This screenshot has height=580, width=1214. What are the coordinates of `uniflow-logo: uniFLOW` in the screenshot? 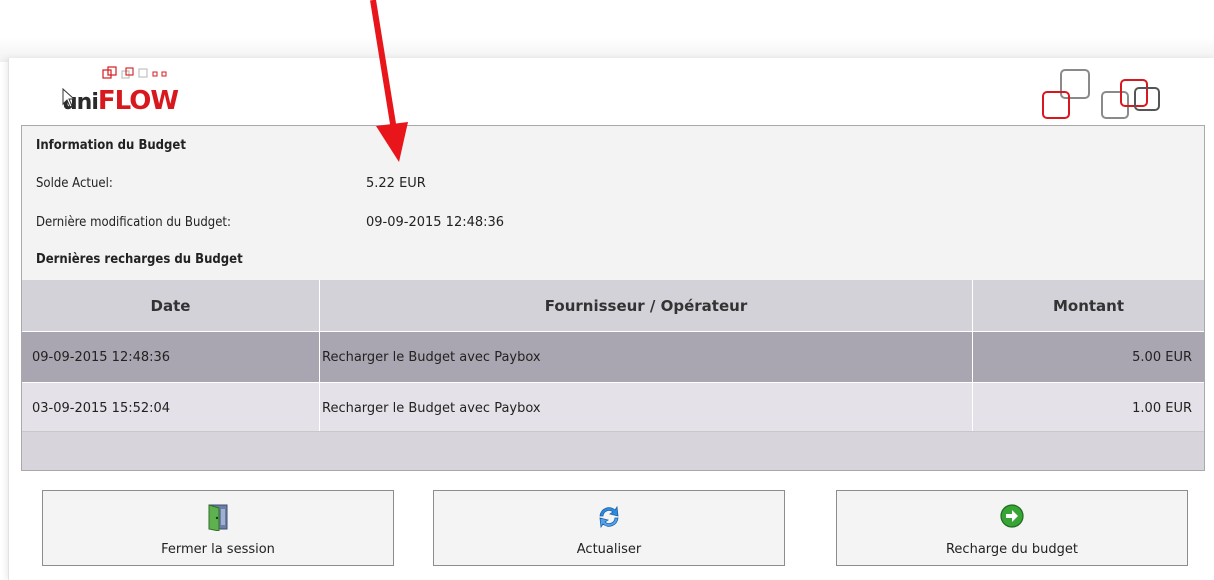 It's located at (132, 92).